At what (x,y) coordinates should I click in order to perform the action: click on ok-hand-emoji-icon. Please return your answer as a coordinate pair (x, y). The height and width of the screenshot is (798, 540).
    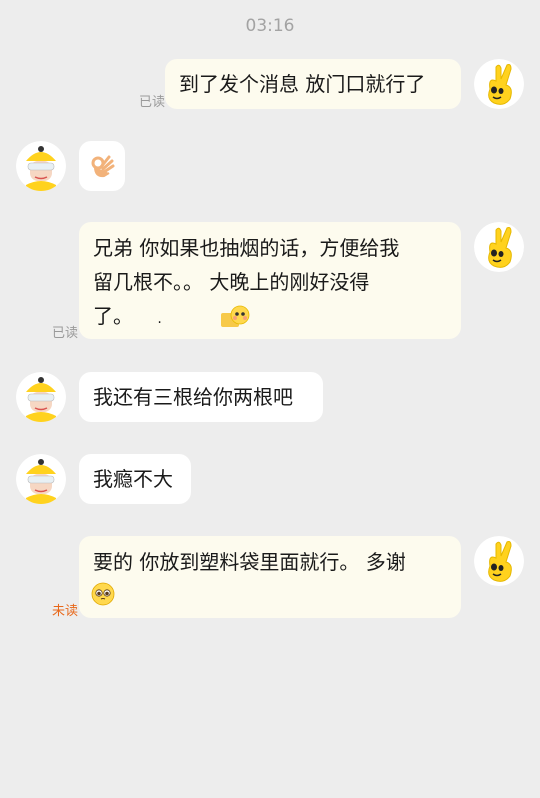
    Looking at the image, I should click on (103, 166).